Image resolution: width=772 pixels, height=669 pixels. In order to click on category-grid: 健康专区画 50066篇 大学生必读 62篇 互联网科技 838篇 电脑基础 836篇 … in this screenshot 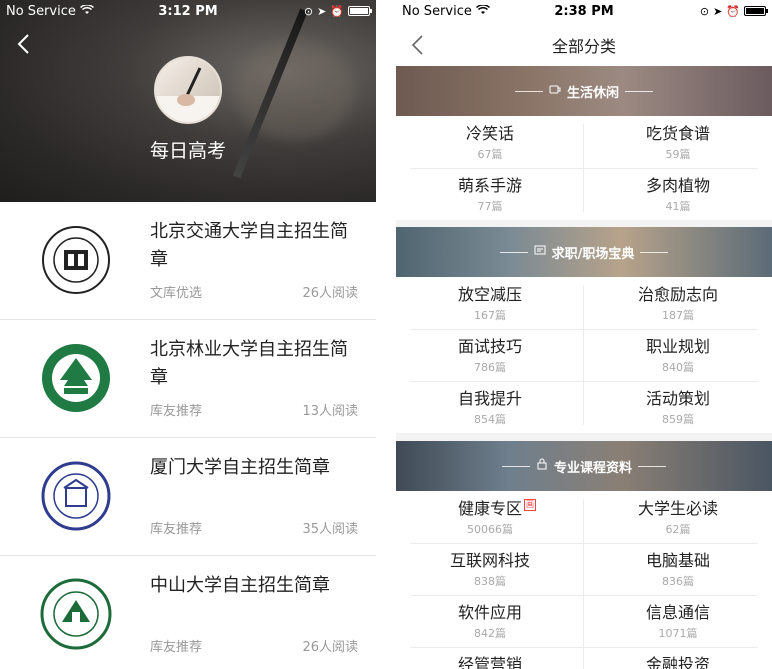, I will do `click(584, 580)`.